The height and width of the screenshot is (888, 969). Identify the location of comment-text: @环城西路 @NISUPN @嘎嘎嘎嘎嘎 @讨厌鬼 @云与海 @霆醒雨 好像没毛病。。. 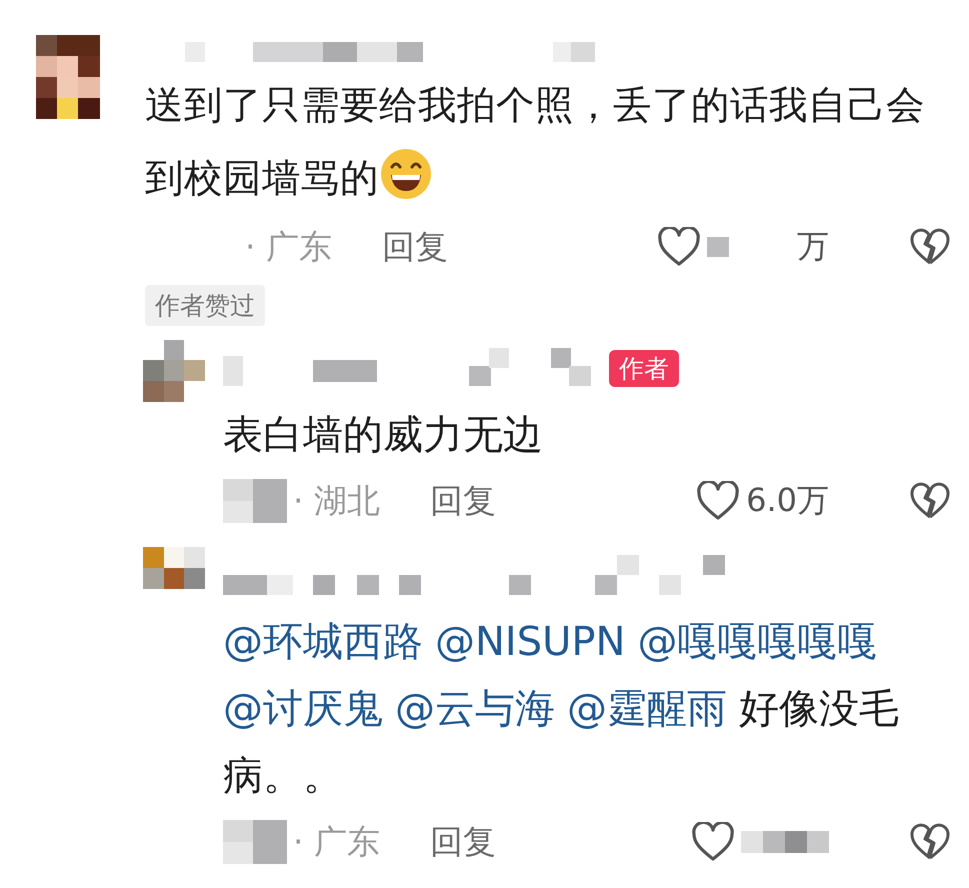
(561, 709).